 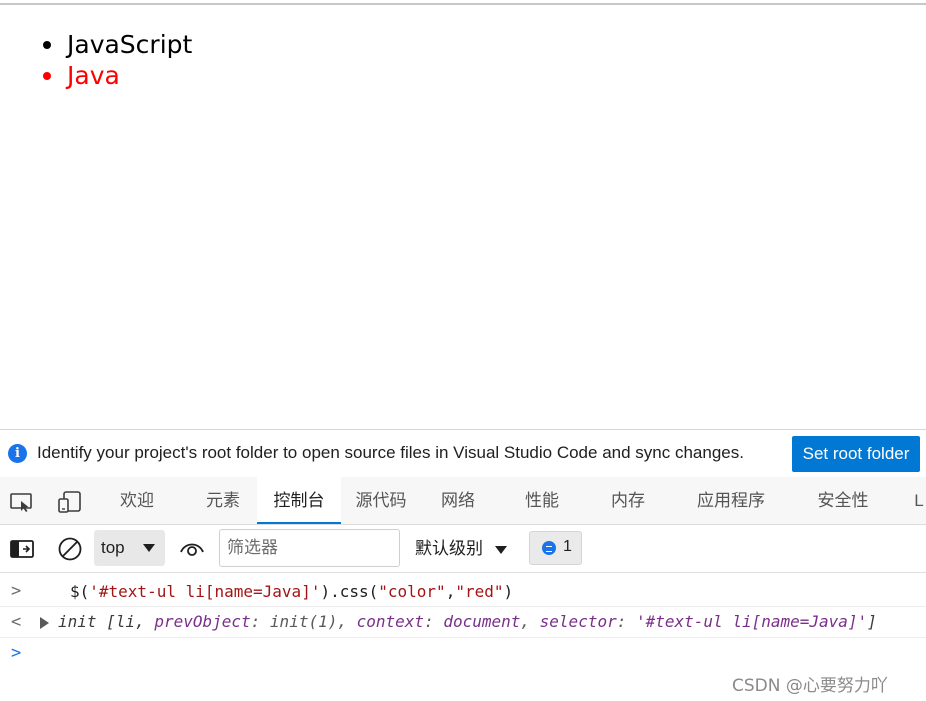 I want to click on devtools-tab-bar: 欢迎 元素 控制台 源代码 网络 性能 内存 应用程序 安全性 L, so click(x=463, y=501).